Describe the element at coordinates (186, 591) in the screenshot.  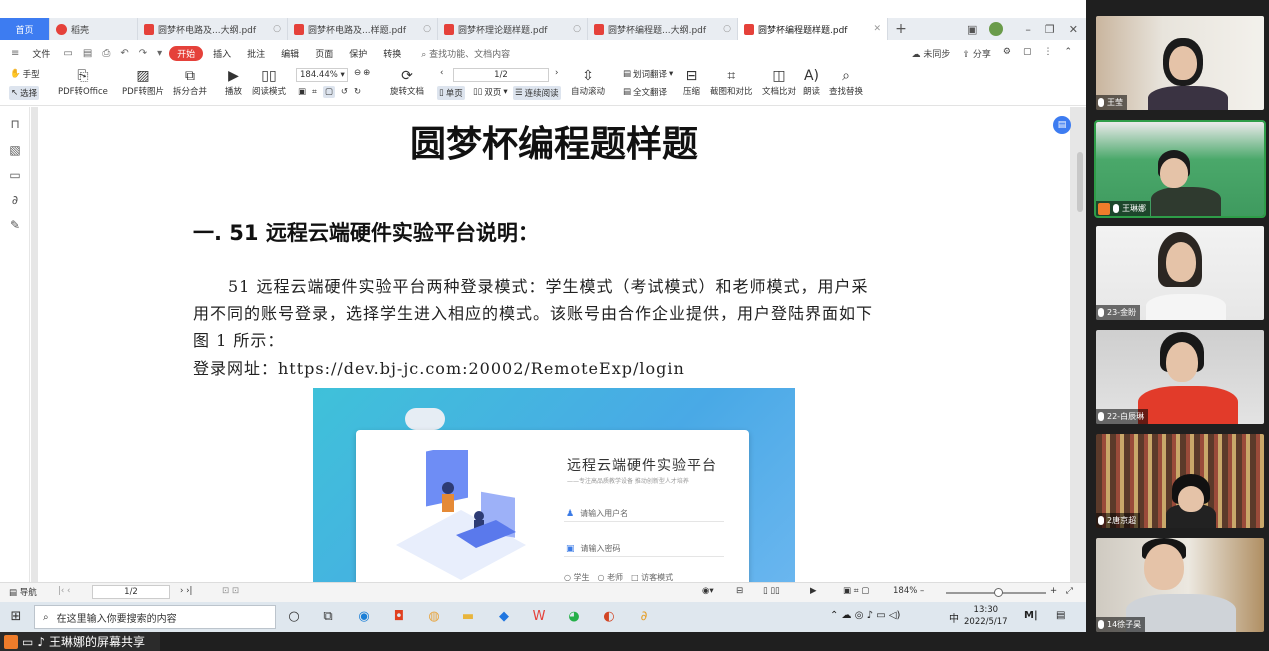
I see `last-page-icon: › ›|` at that location.